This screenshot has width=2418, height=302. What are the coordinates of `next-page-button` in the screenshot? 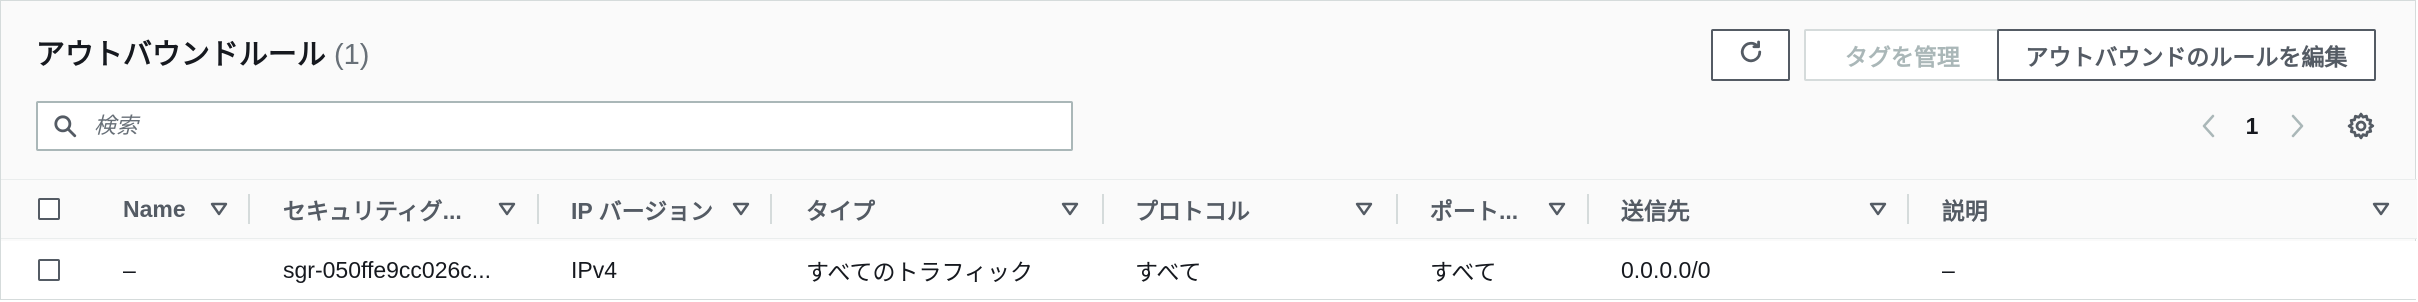 It's located at (2297, 126).